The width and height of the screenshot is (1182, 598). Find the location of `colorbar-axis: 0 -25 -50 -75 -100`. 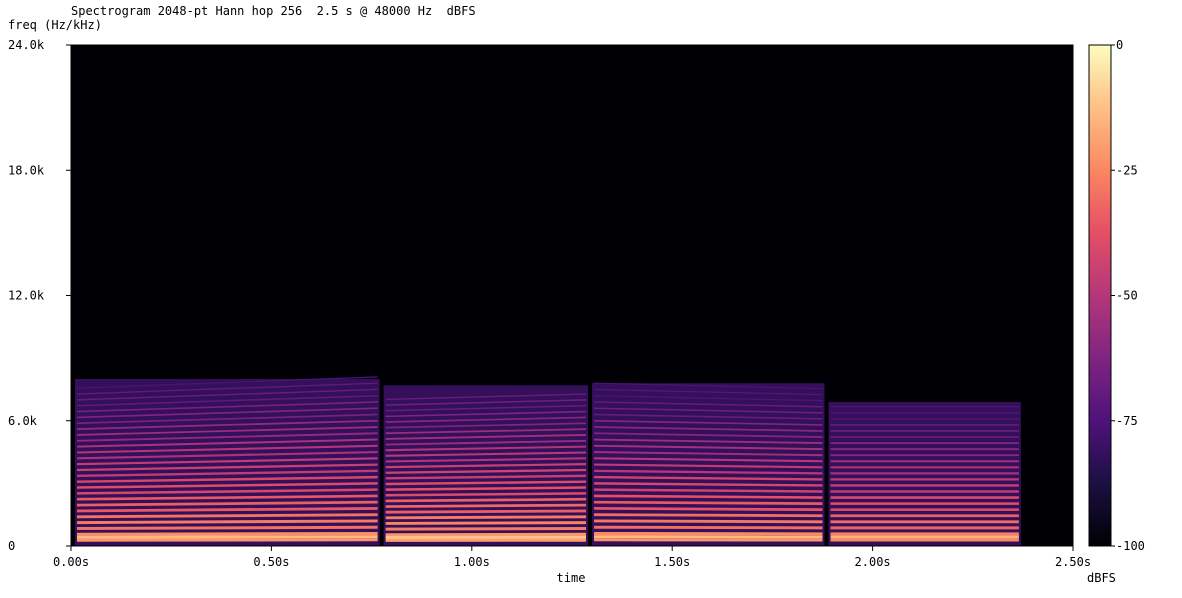

colorbar-axis: 0 -25 -50 -75 -100 is located at coordinates (1128, 295).